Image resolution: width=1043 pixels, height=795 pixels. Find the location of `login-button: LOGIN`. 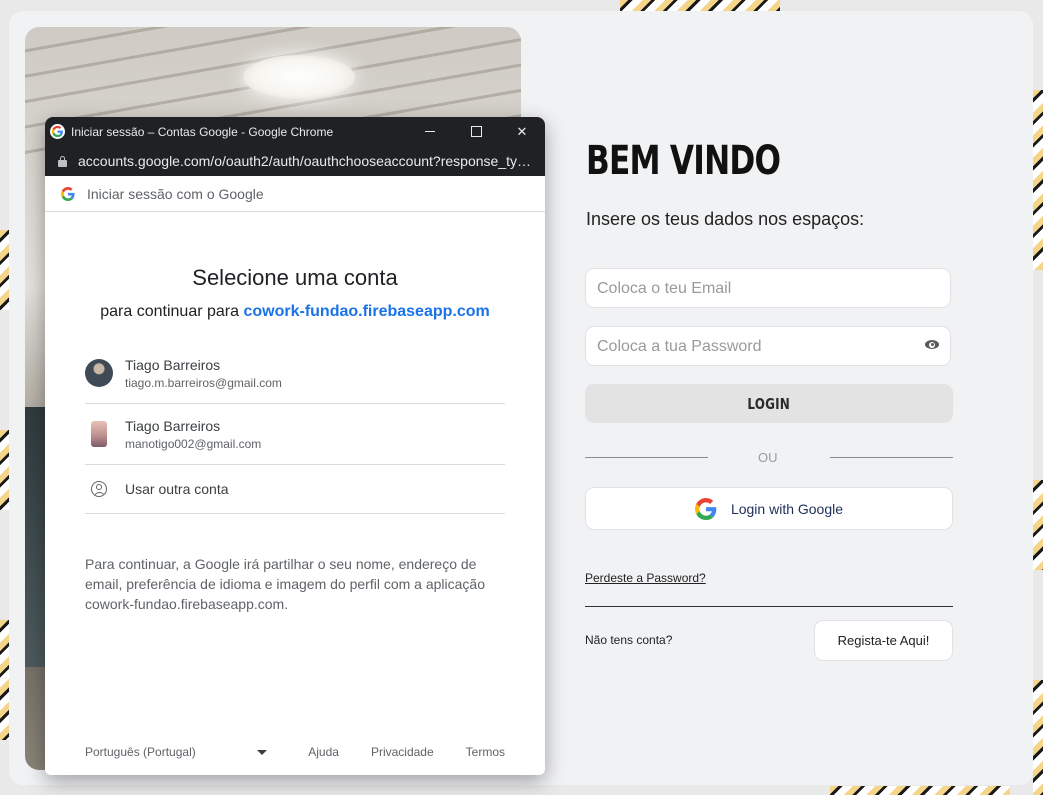

login-button: LOGIN is located at coordinates (769, 403).